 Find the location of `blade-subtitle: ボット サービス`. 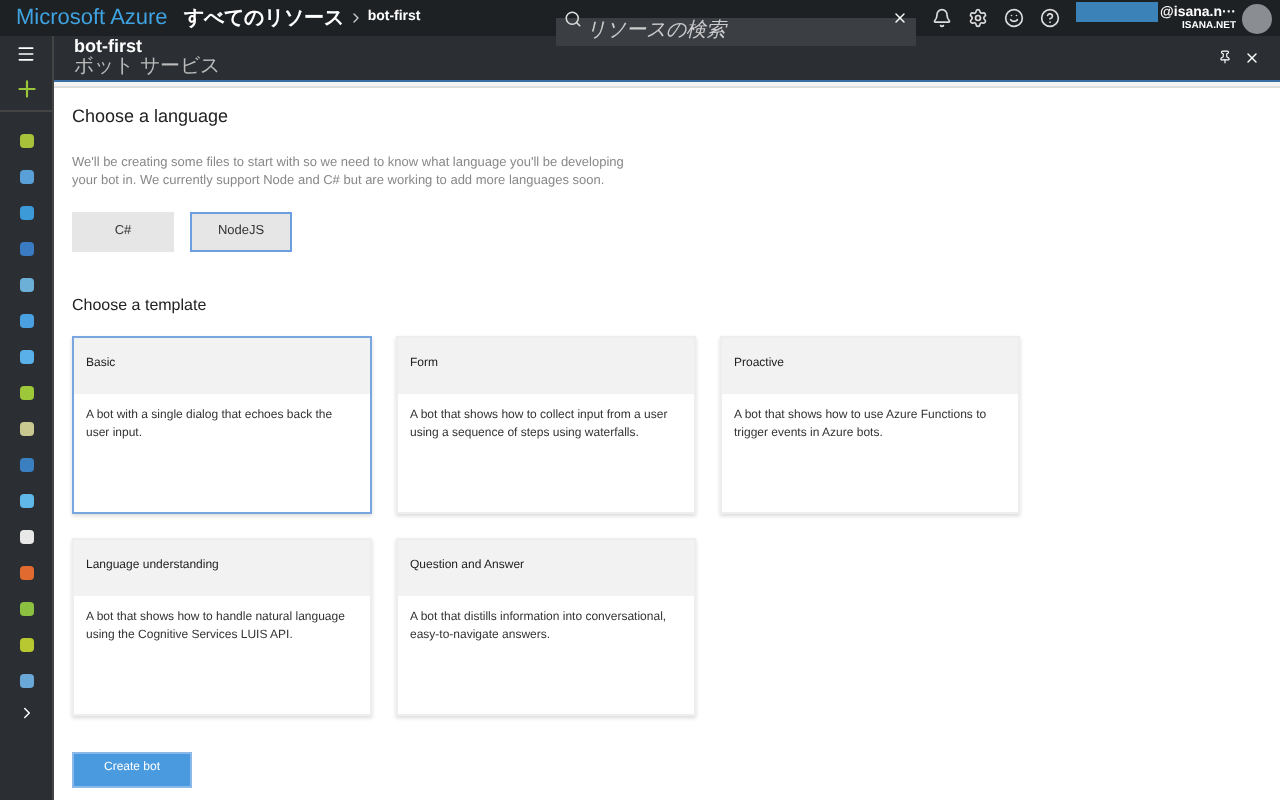

blade-subtitle: ボット サービス is located at coordinates (147, 68).